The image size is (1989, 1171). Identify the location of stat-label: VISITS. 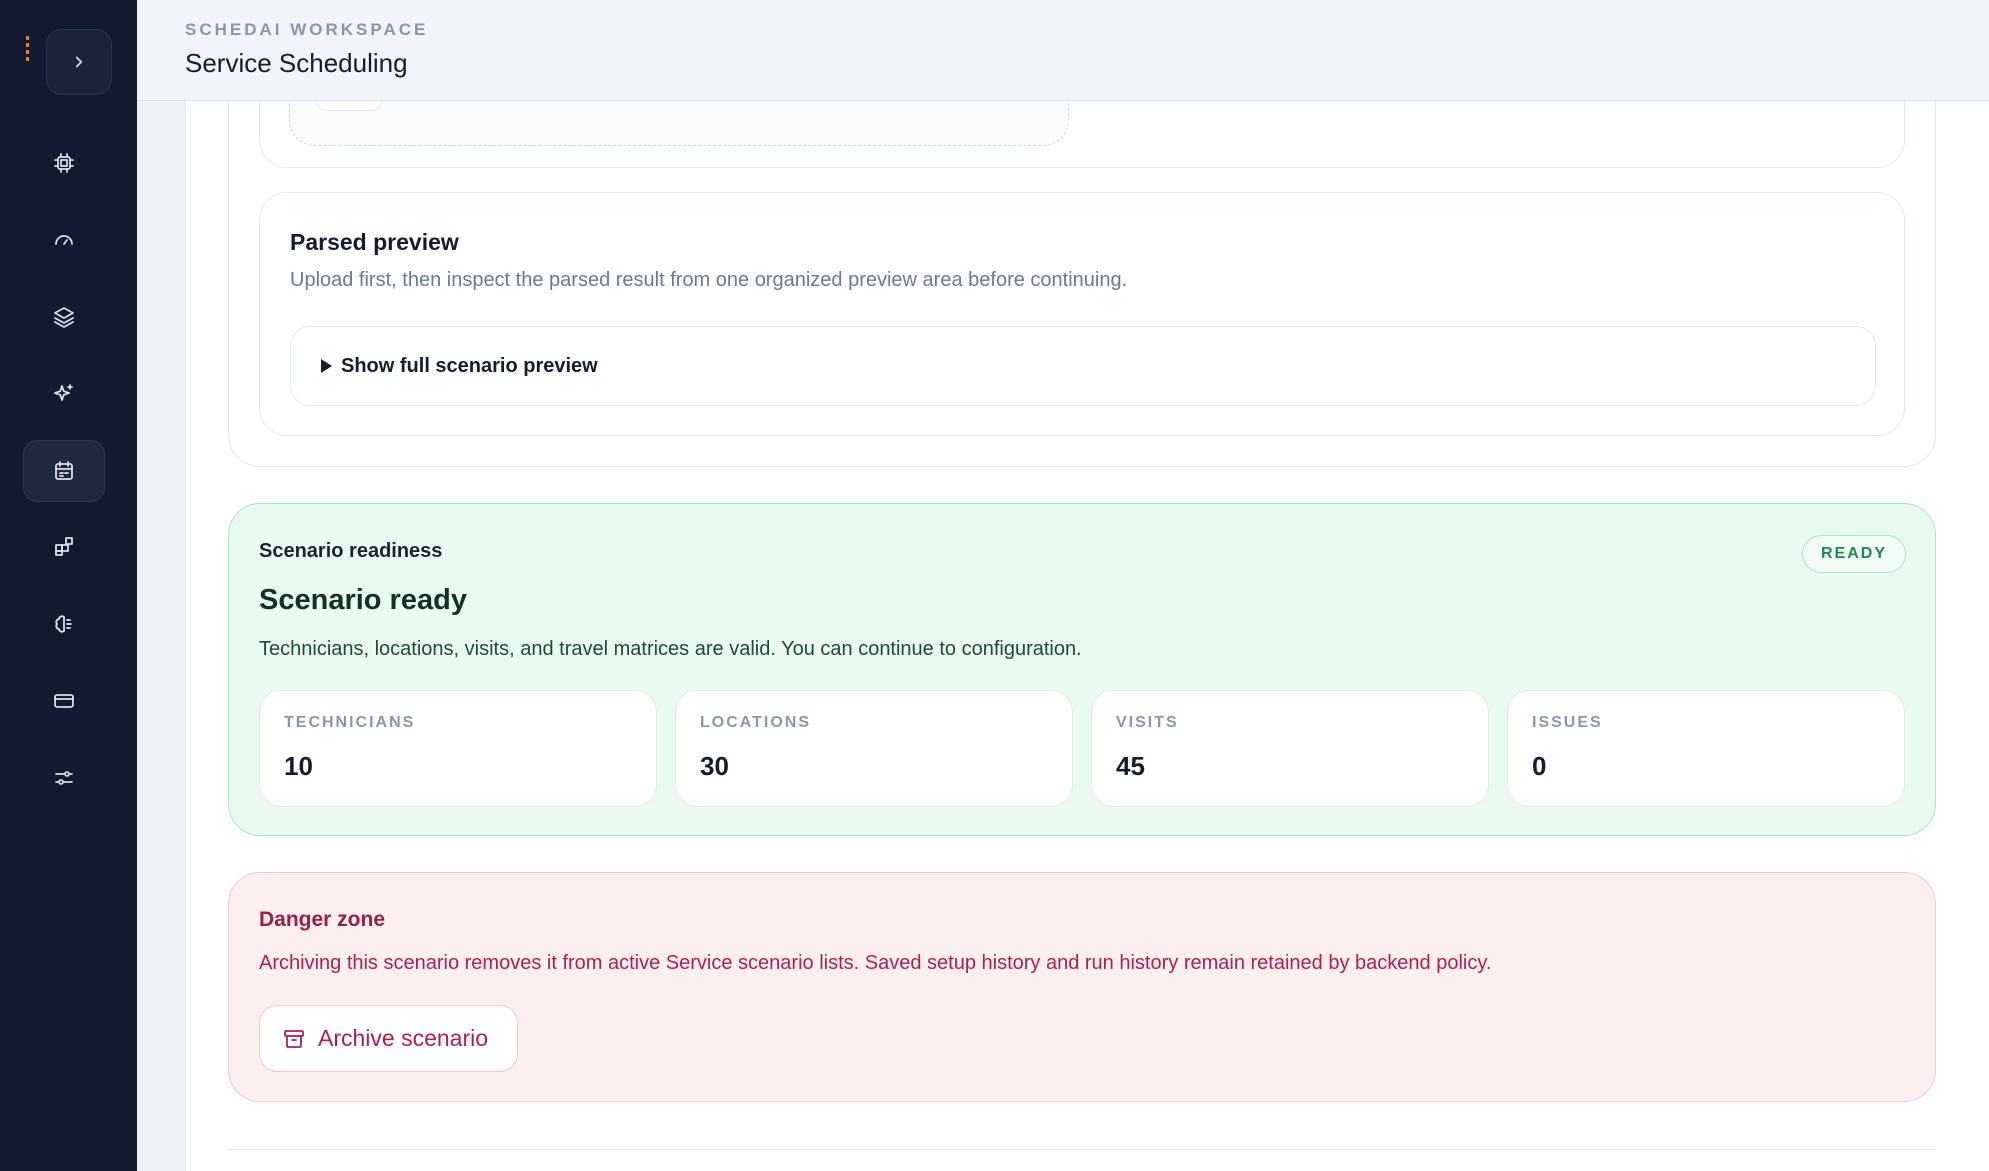
(1147, 722).